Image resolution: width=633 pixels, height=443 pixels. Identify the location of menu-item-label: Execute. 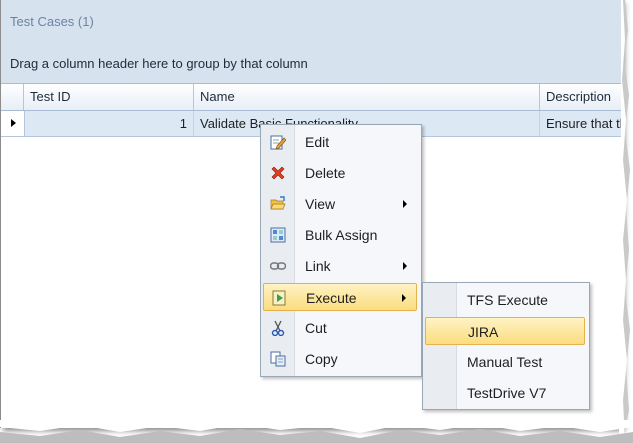
(331, 298).